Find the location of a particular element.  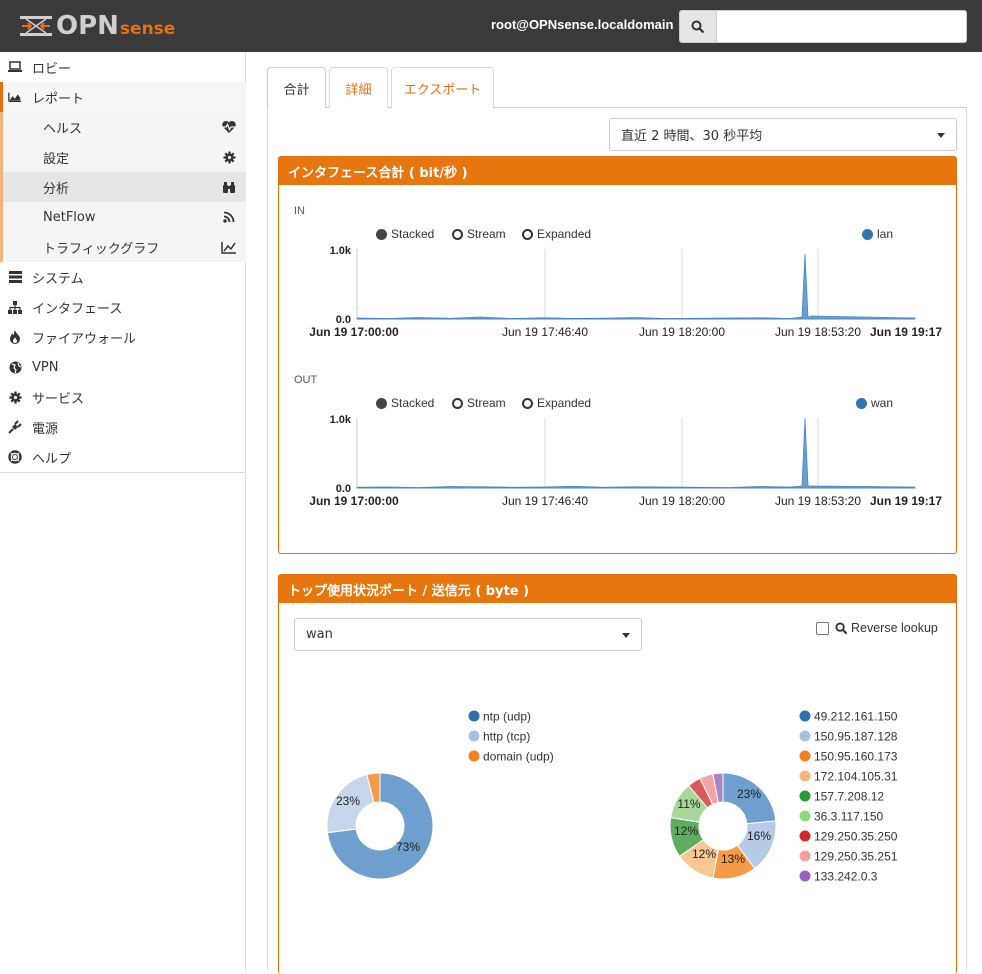

sidebar-item-label: NetFlow is located at coordinates (69, 217).